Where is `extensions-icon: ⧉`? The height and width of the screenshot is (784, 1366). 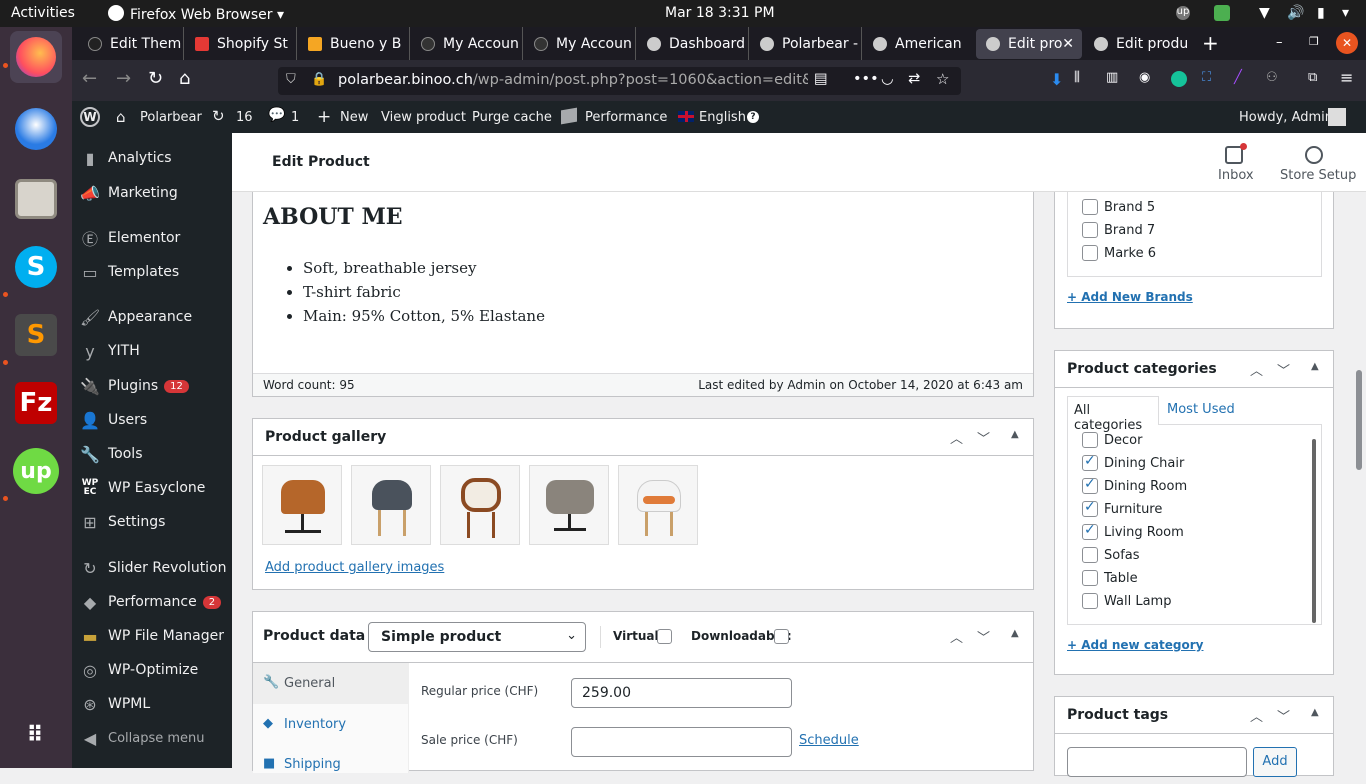 extensions-icon: ⧉ is located at coordinates (1312, 77).